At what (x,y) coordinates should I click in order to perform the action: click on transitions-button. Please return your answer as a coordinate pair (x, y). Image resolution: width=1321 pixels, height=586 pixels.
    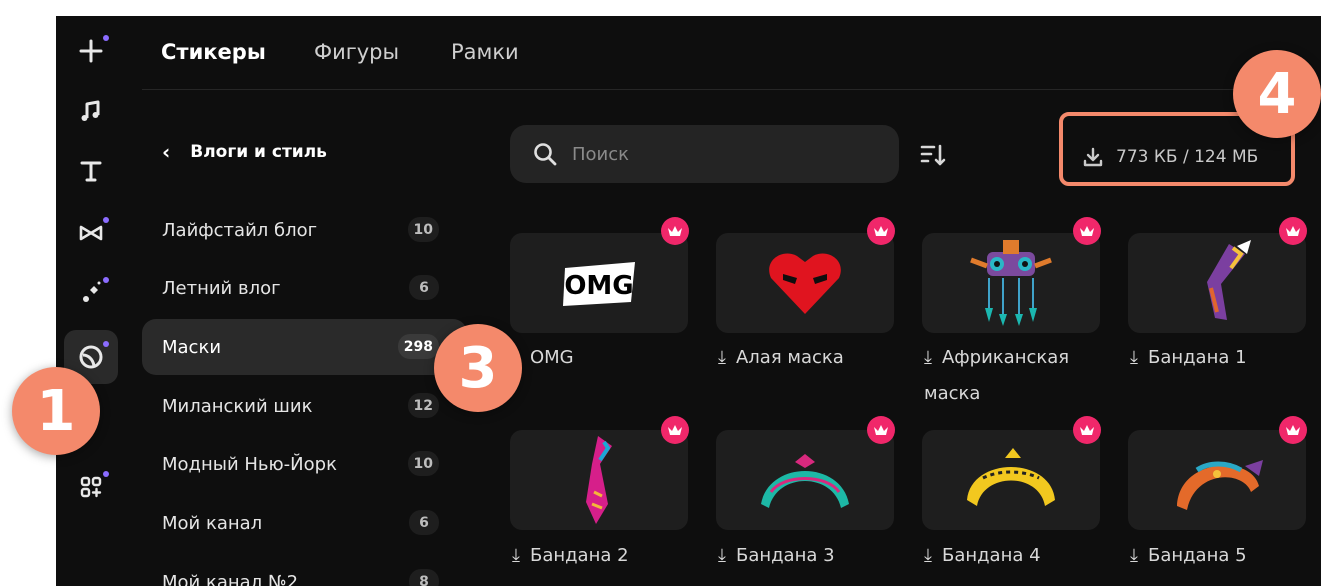
    Looking at the image, I should click on (91, 233).